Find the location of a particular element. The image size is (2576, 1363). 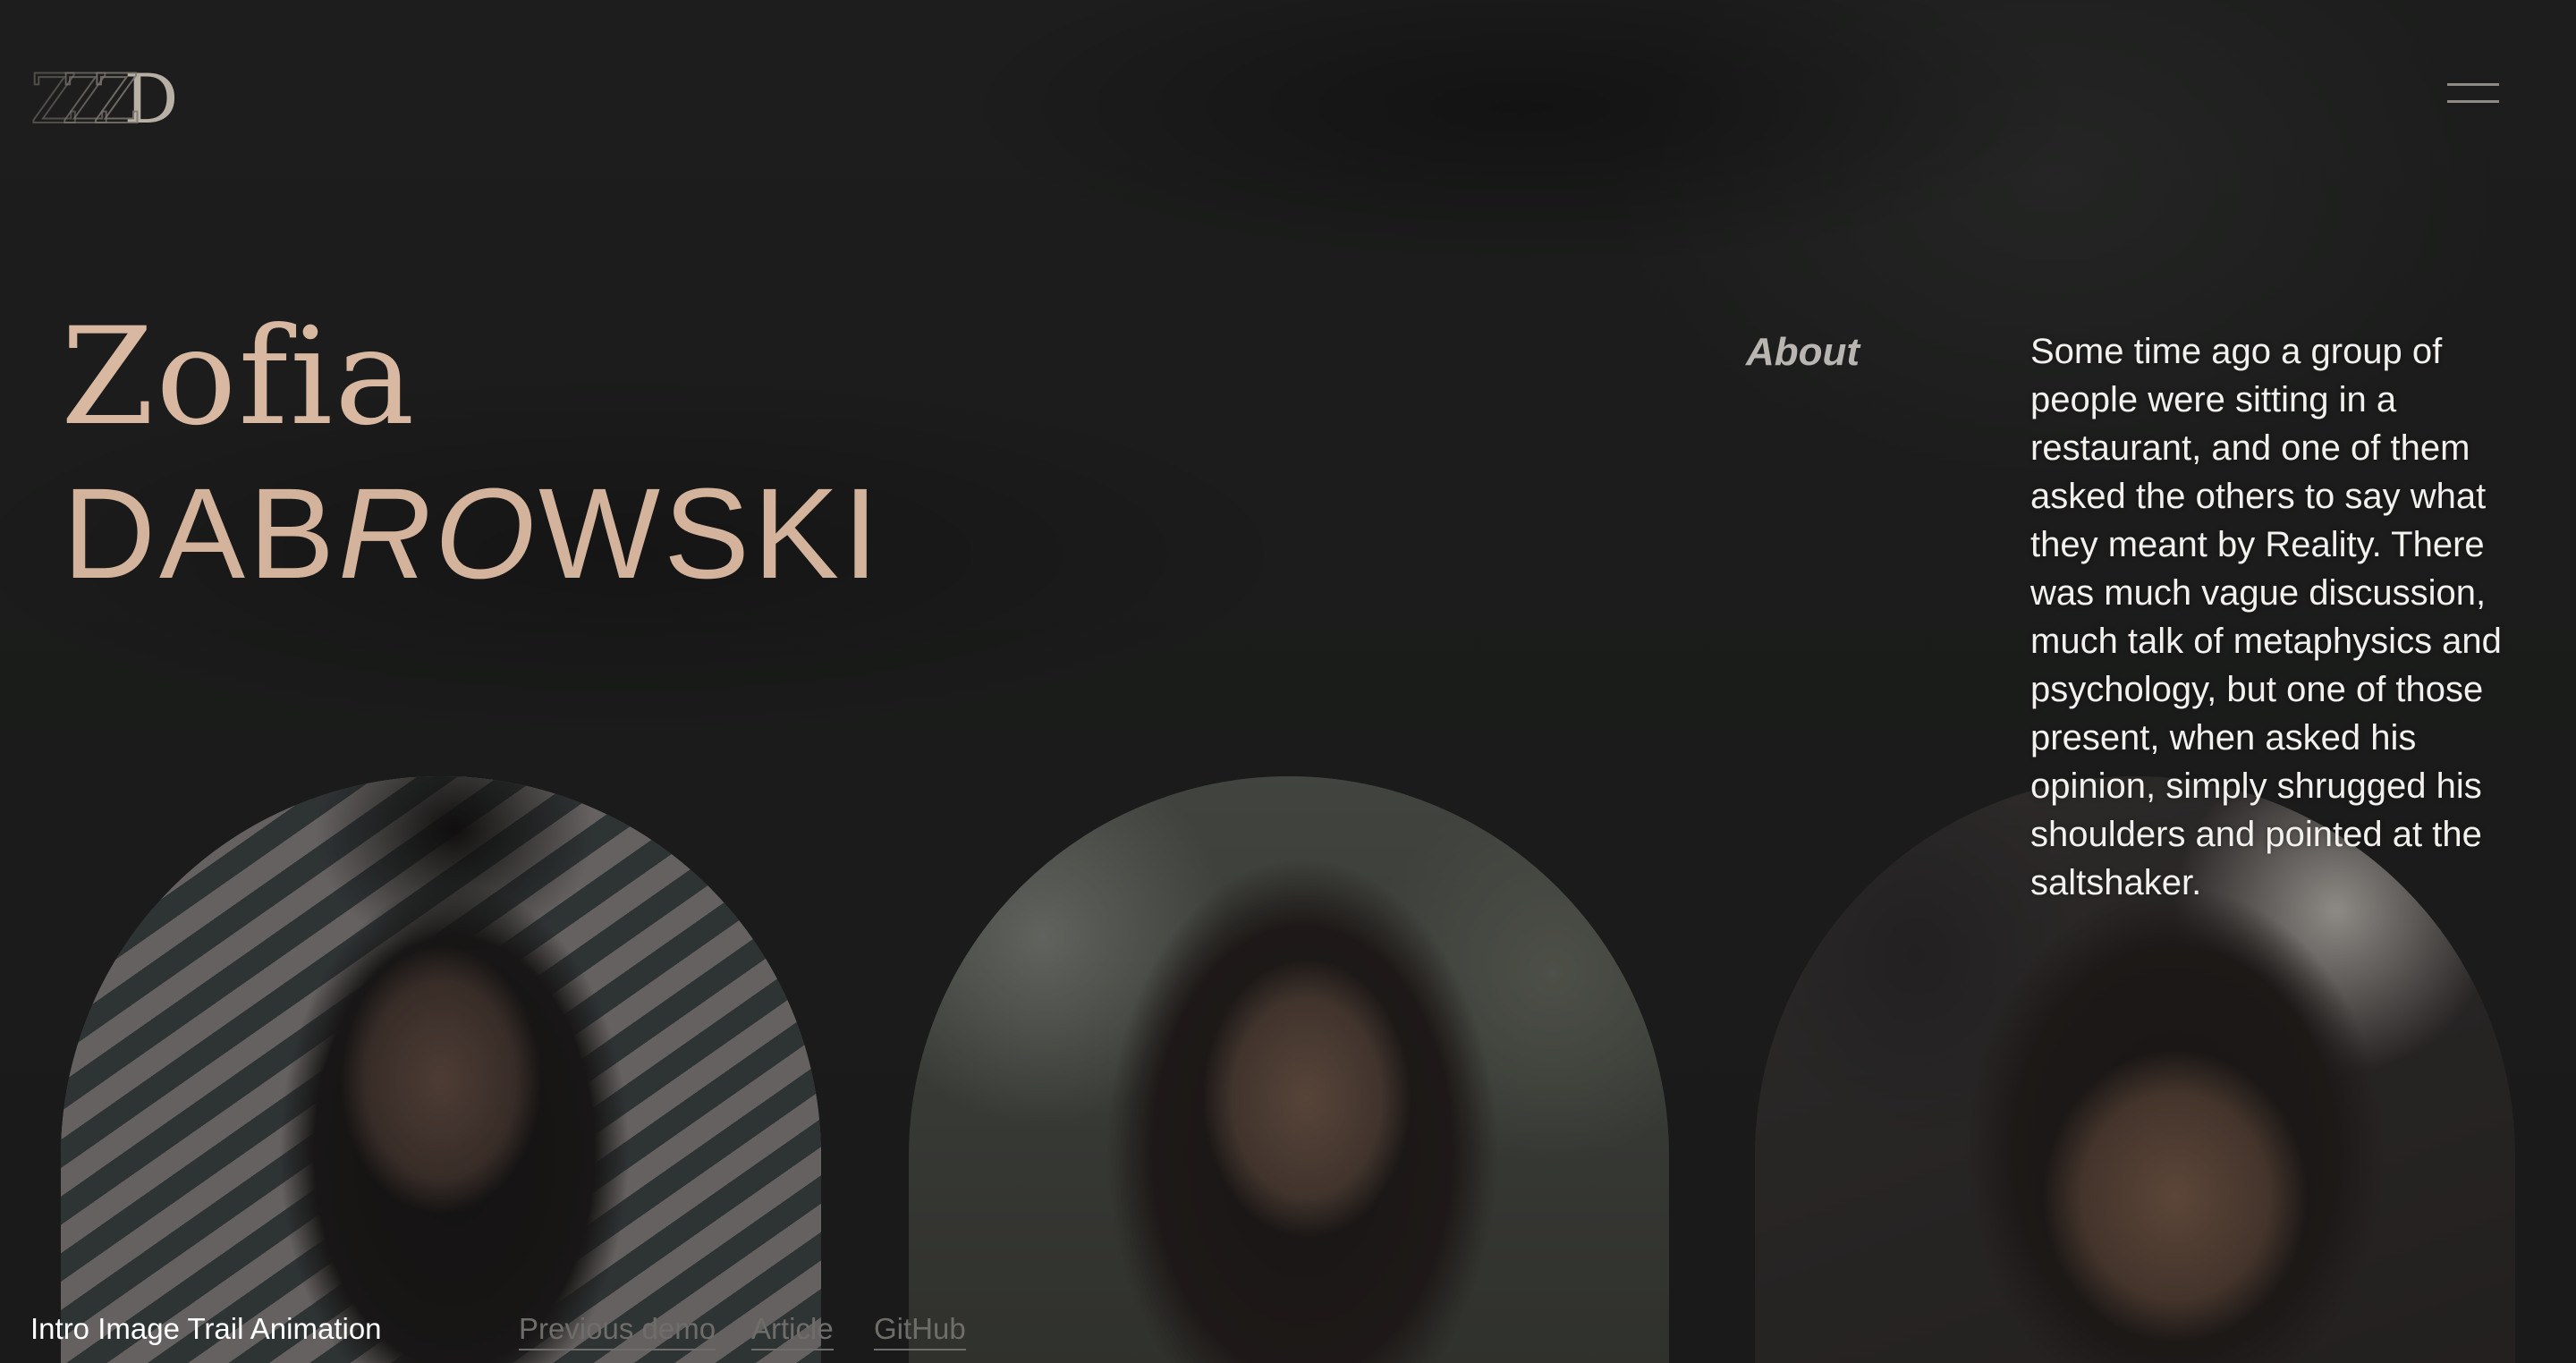

github-link: GitHub is located at coordinates (920, 1329).